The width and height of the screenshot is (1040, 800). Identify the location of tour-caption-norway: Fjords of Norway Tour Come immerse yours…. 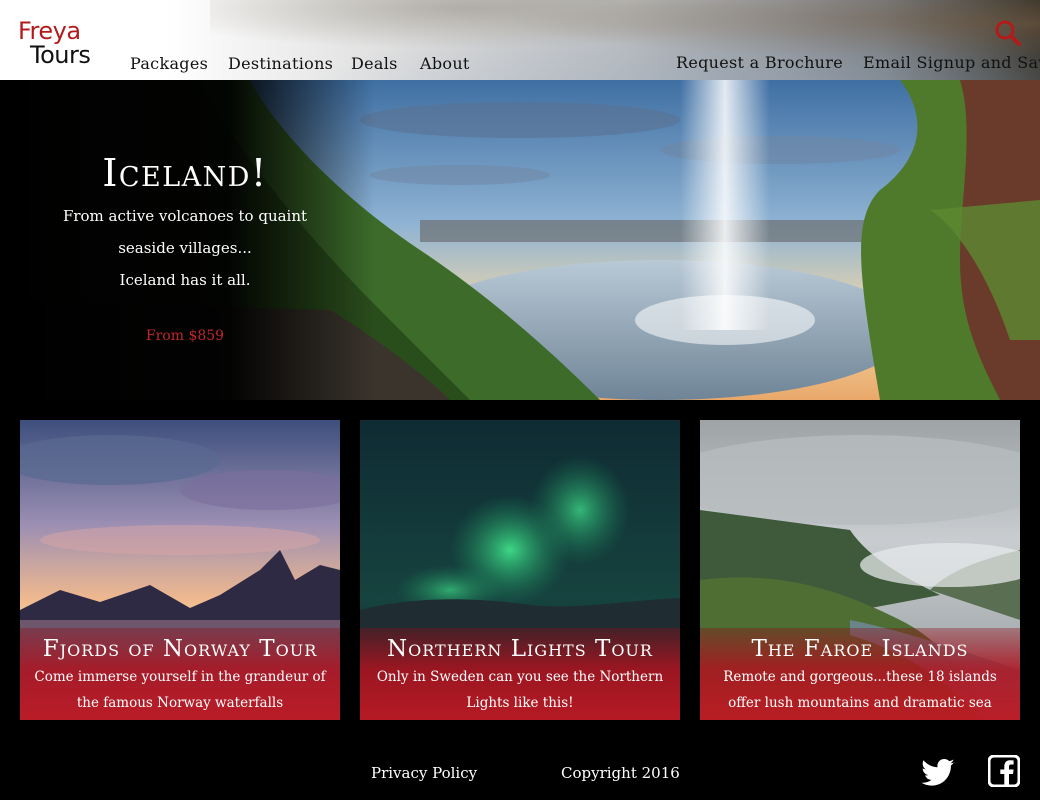
(180, 674).